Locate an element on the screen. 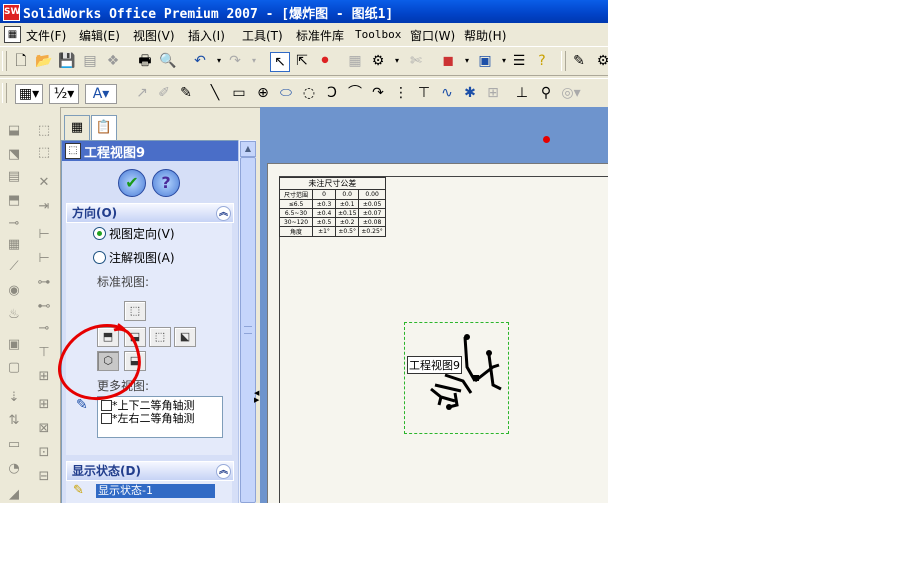 The width and height of the screenshot is (905, 569). dimension-tolerance-icon: ½▾ is located at coordinates (64, 94).